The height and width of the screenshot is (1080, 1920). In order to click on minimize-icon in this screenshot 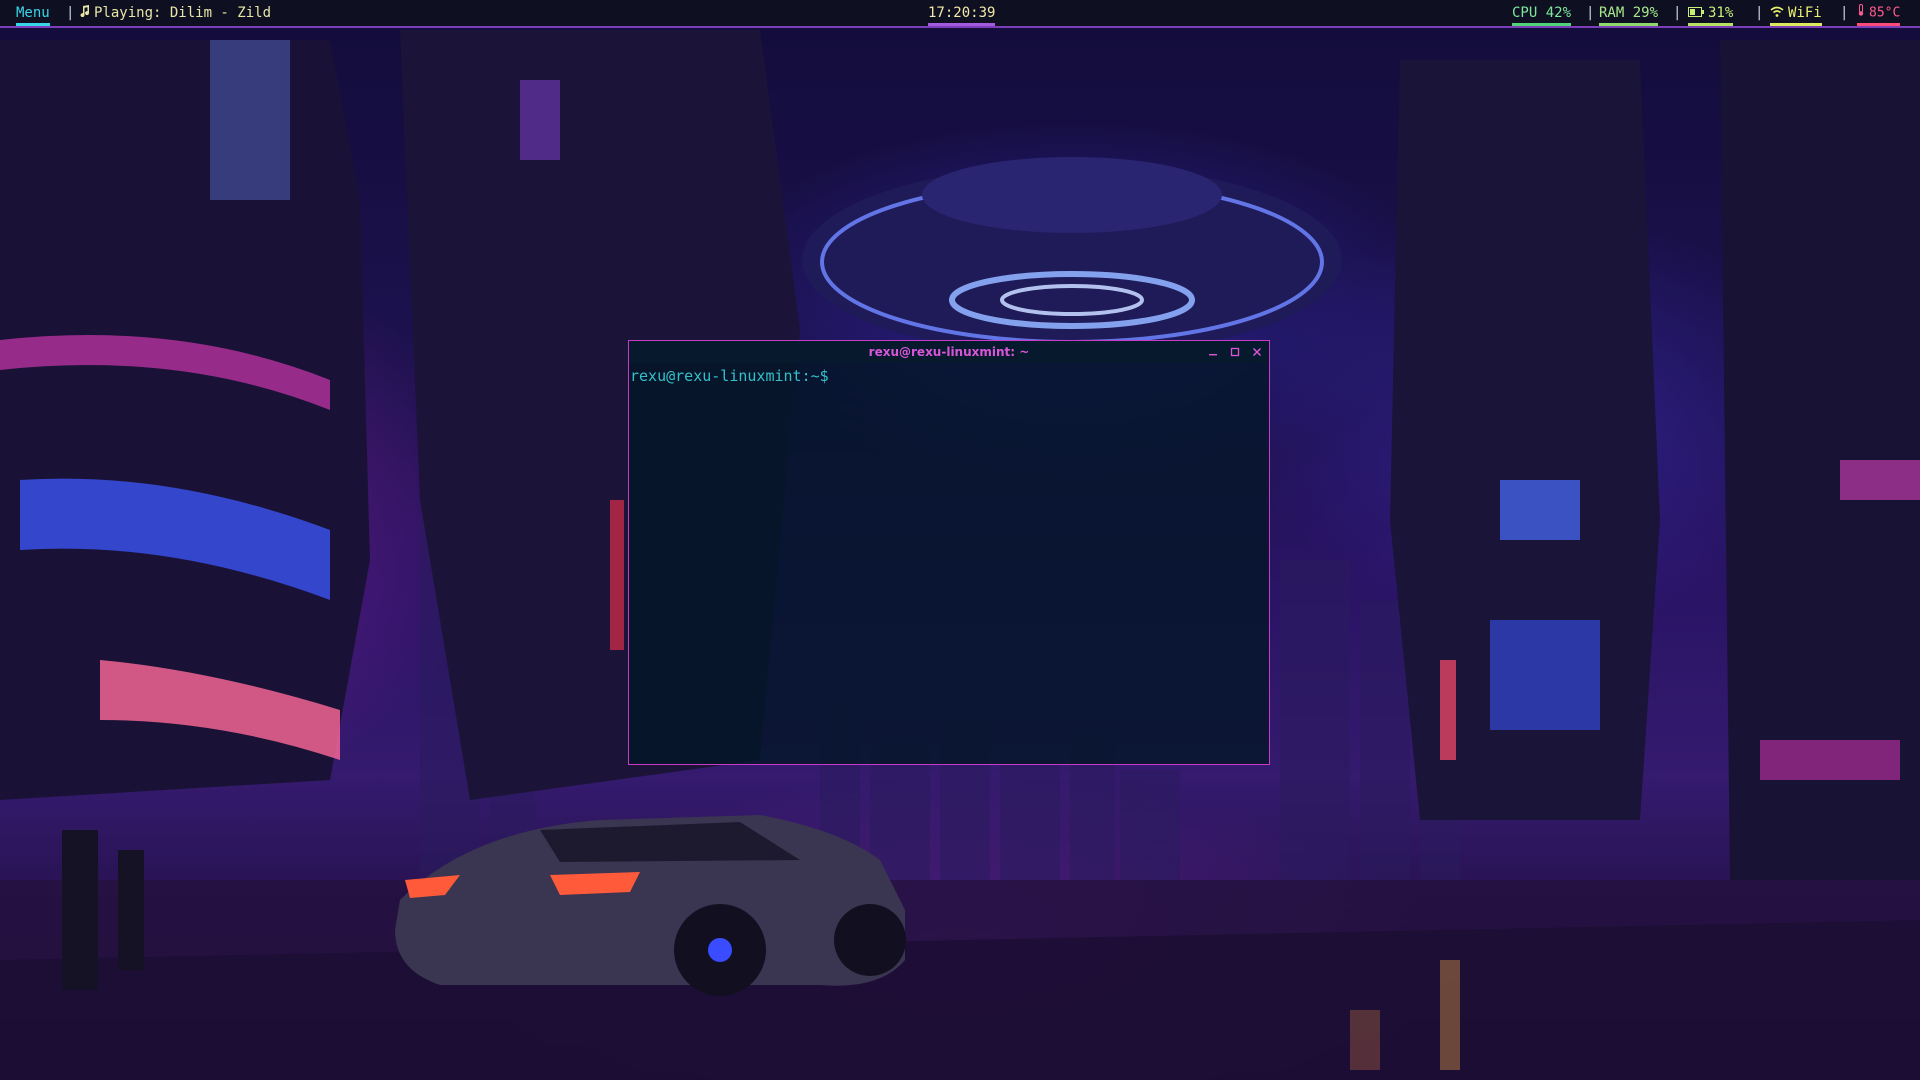, I will do `click(1213, 355)`.